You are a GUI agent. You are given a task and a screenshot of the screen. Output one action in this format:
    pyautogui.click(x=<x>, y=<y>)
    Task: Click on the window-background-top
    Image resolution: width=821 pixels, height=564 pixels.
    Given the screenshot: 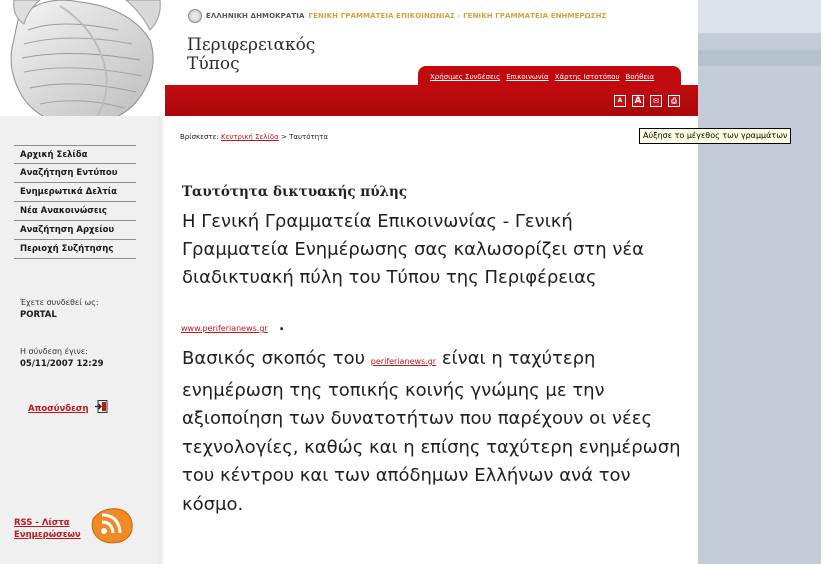 What is the action you would take?
    pyautogui.click(x=759, y=16)
    